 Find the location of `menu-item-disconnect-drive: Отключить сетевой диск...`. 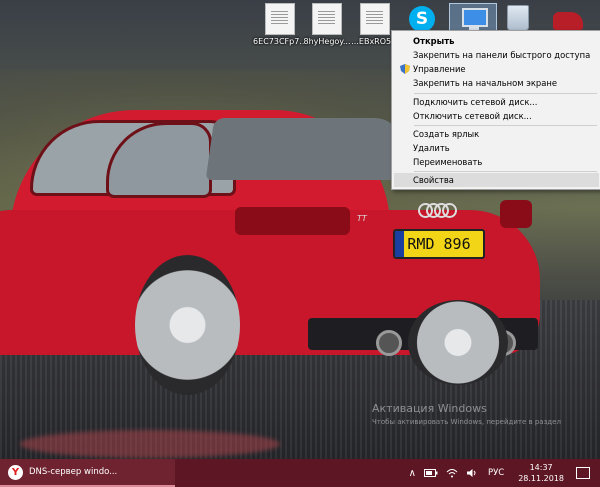

menu-item-disconnect-drive: Отключить сетевой диск... is located at coordinates (496, 116).